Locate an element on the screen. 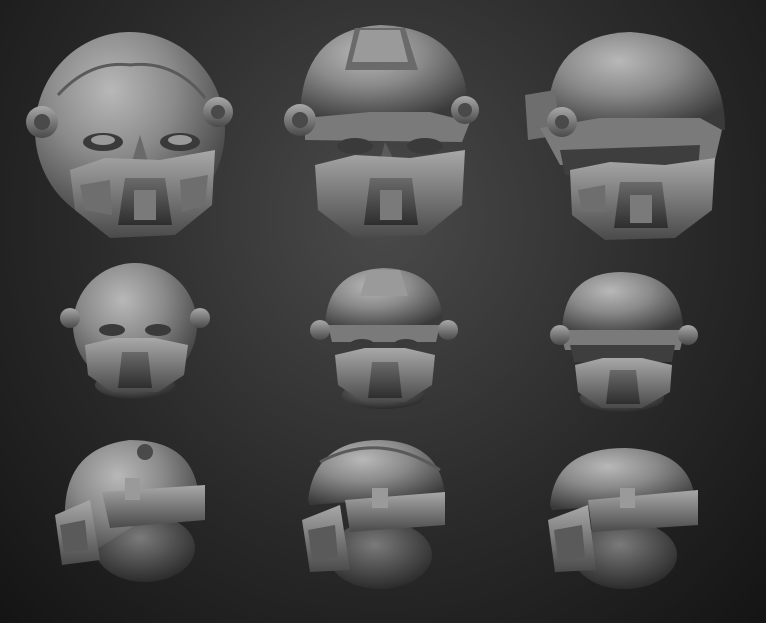  head-bare-front-small is located at coordinates (135, 331).